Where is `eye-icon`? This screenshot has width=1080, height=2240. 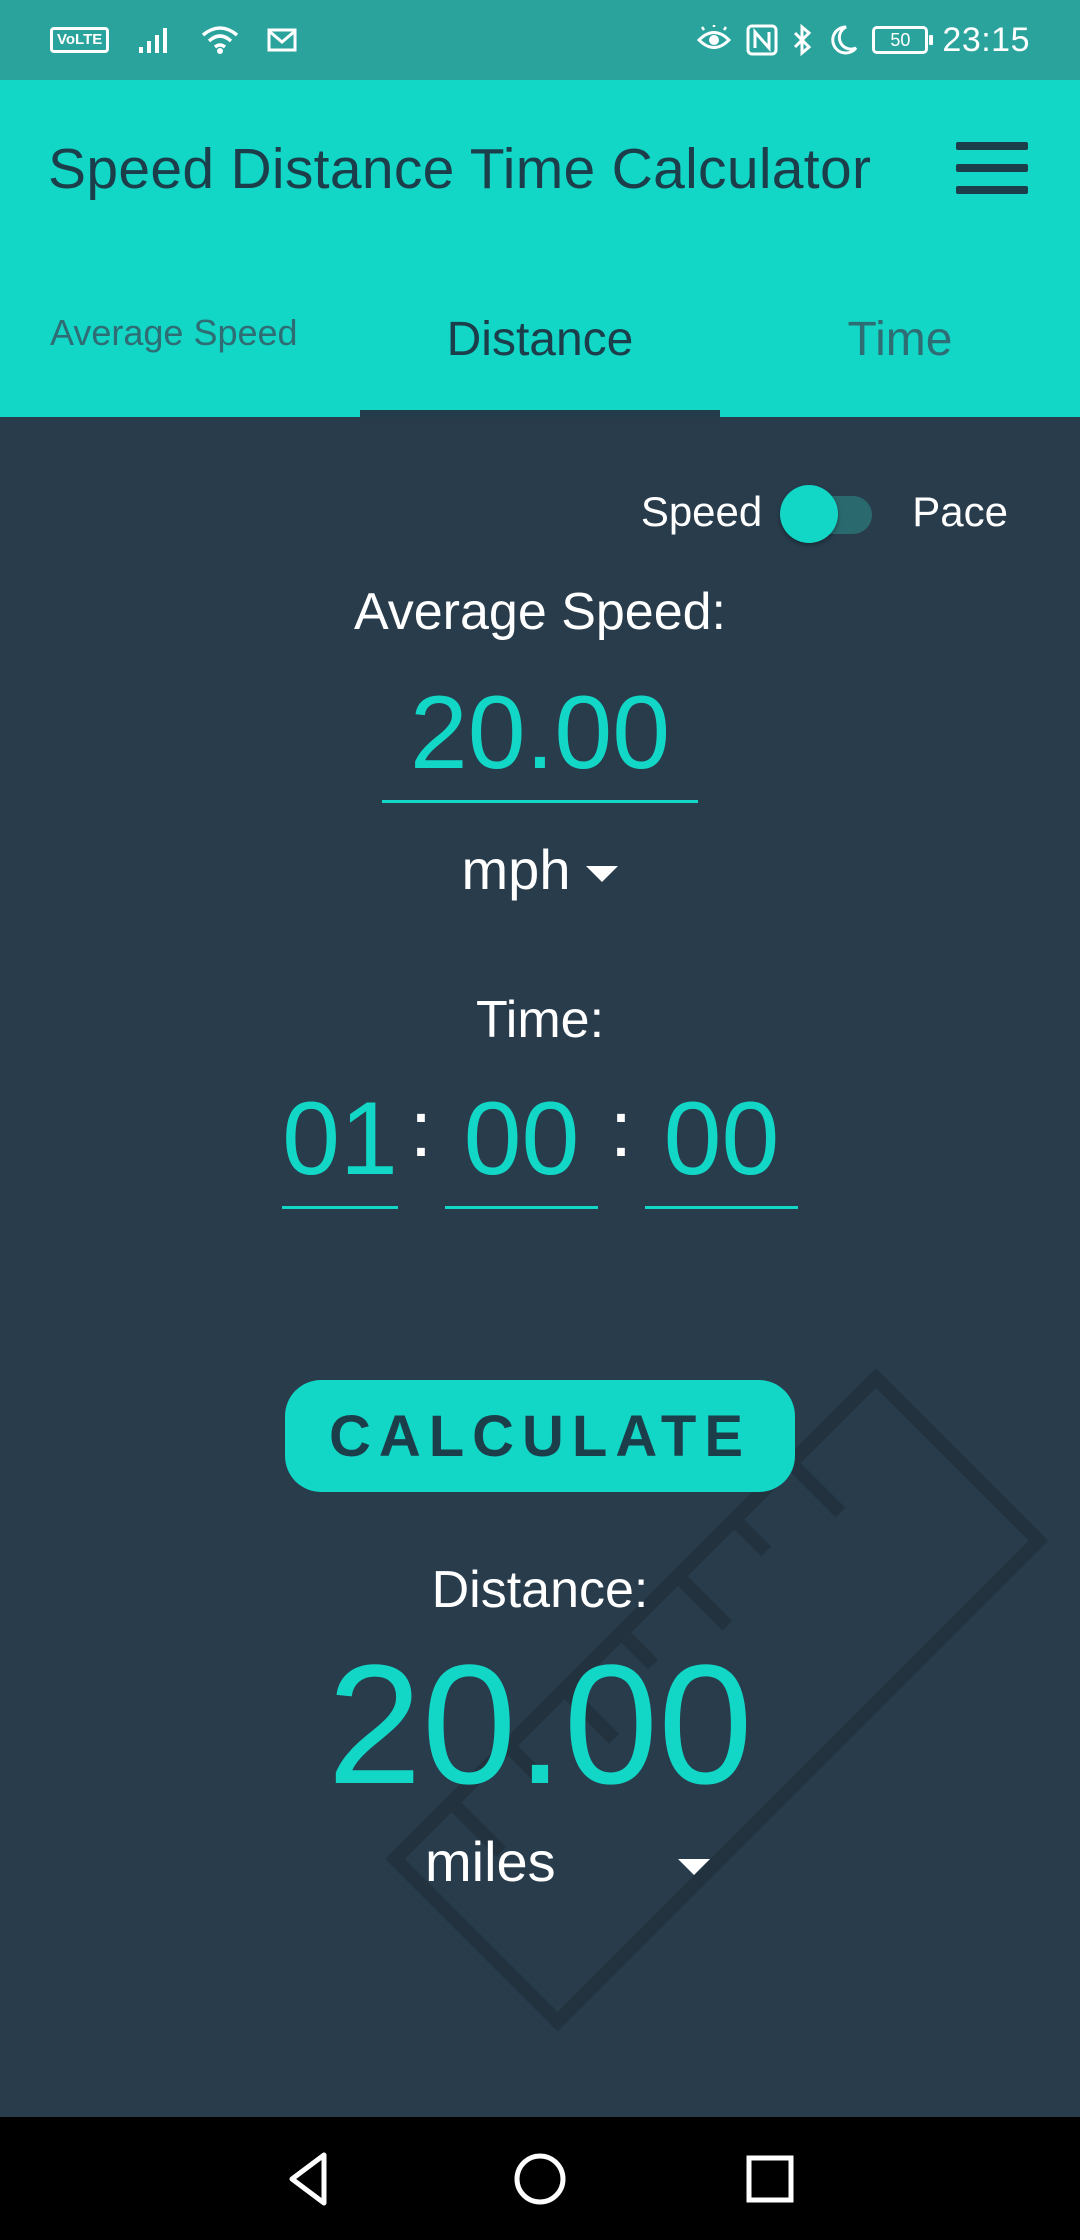
eye-icon is located at coordinates (714, 37).